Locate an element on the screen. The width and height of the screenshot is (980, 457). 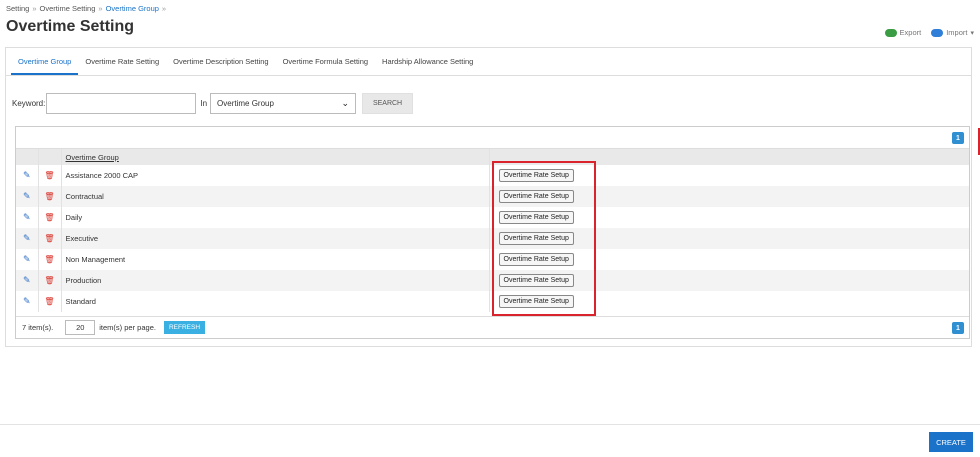
per-page-label: item(s) per page. is located at coordinates (127, 327).